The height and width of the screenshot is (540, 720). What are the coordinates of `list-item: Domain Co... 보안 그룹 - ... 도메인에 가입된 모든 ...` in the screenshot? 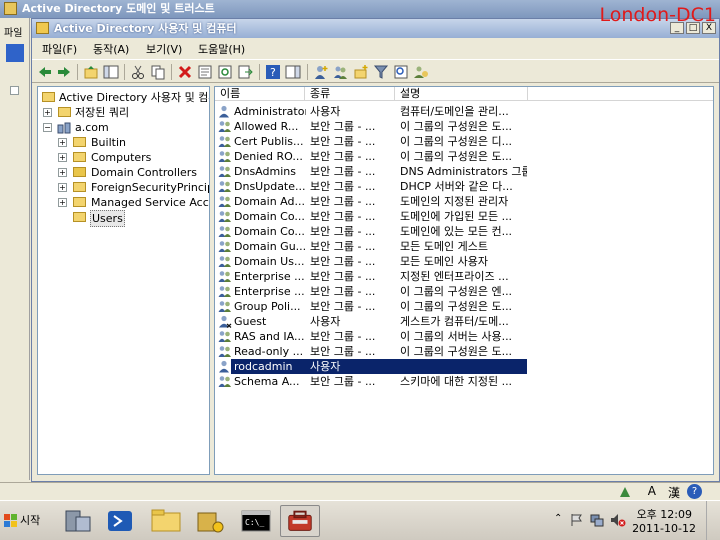 It's located at (464, 216).